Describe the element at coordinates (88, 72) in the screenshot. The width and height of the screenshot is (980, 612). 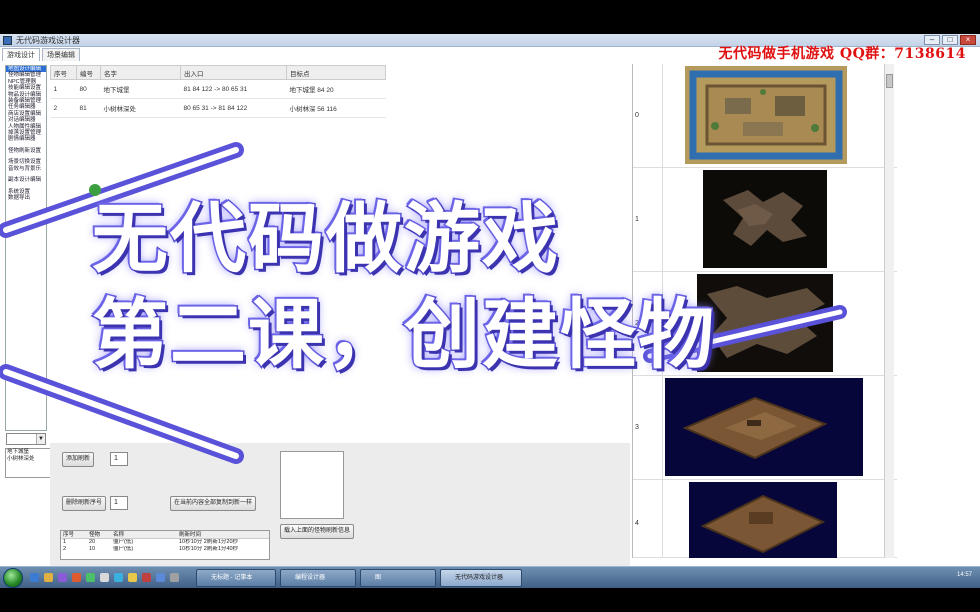
I see `col-id: 编号` at that location.